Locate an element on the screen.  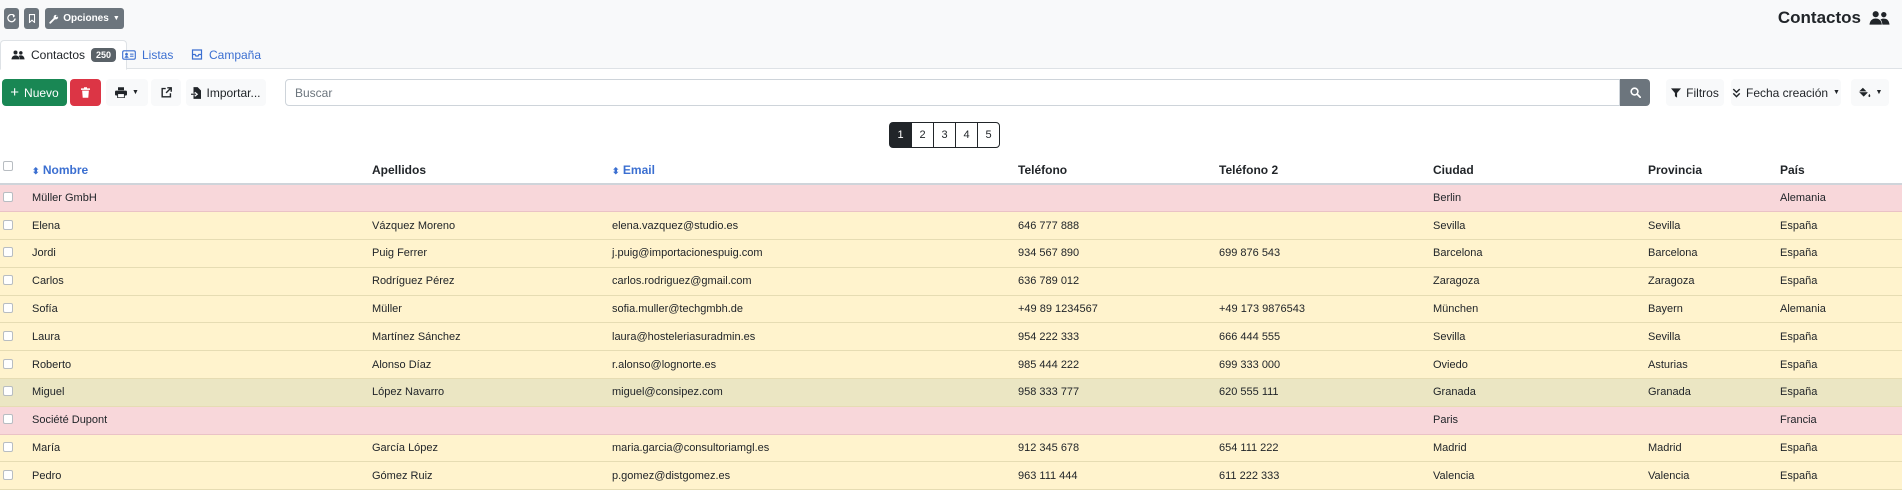
users-icon is located at coordinates (1879, 18).